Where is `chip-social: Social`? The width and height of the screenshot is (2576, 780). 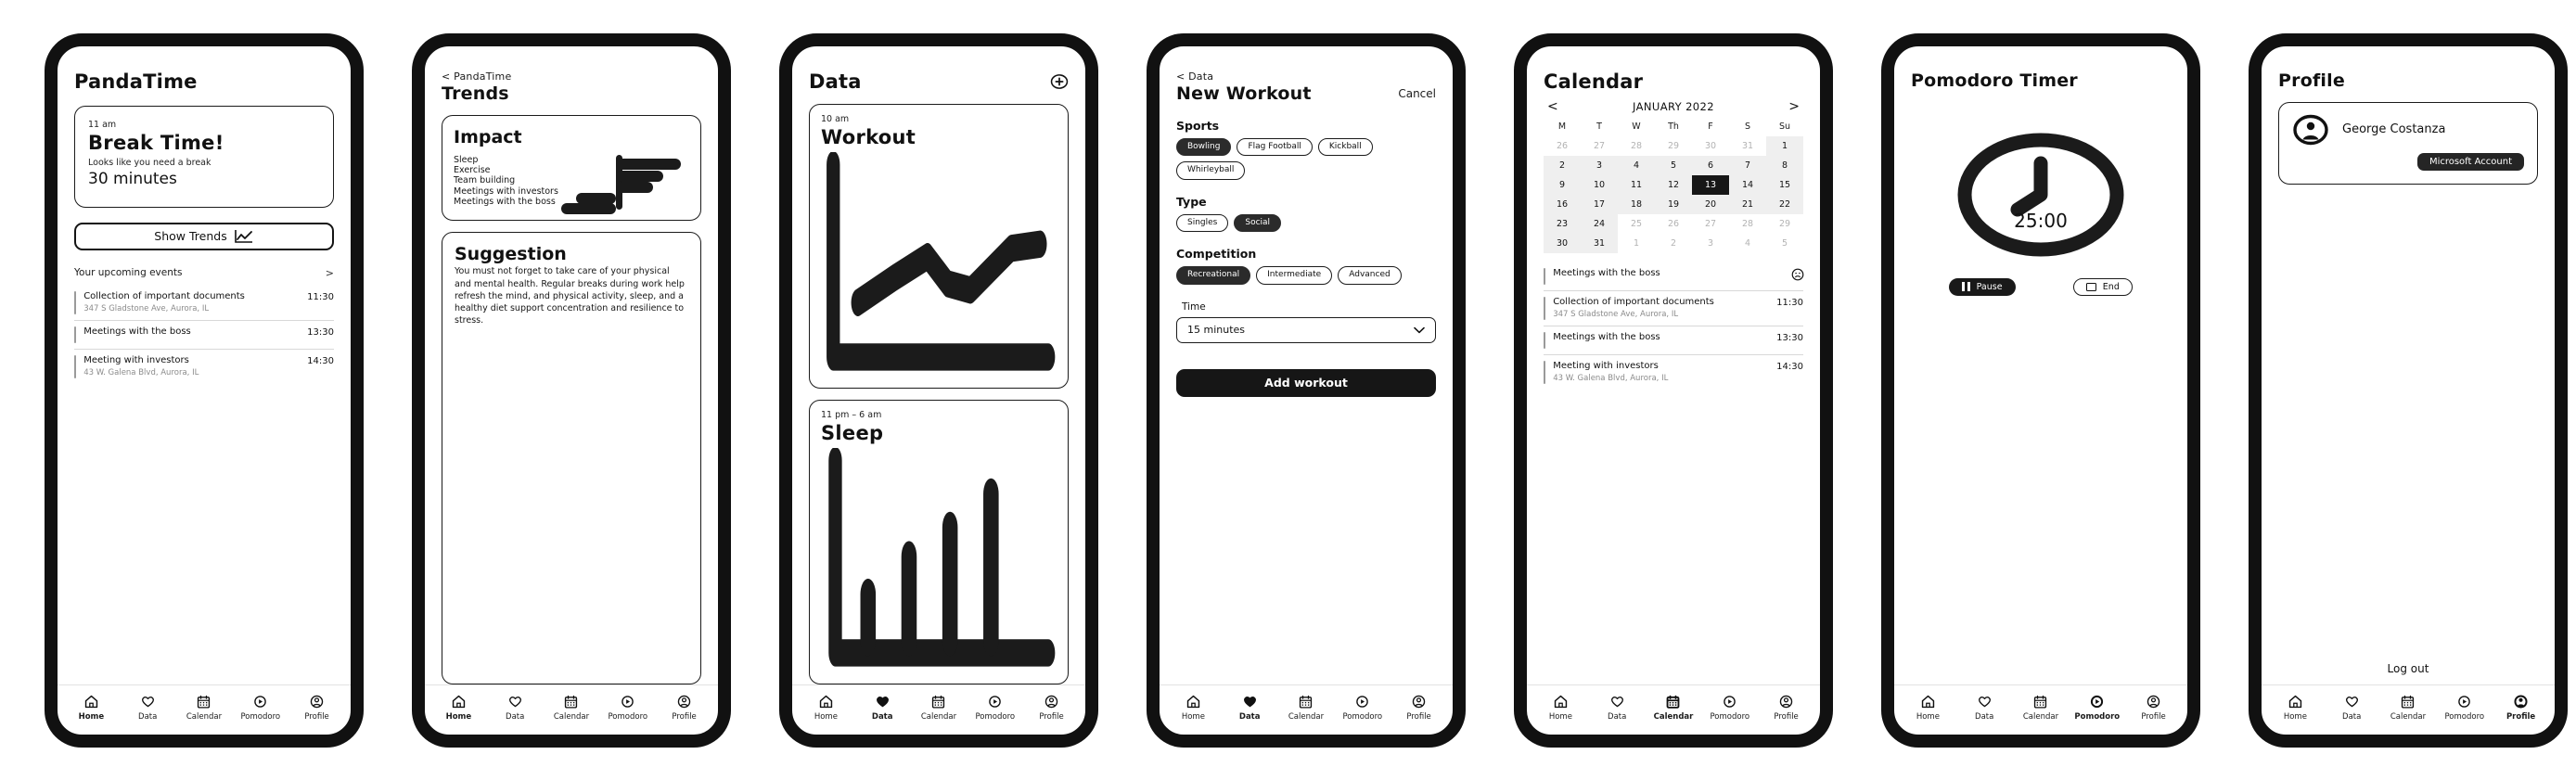 chip-social: Social is located at coordinates (1258, 222).